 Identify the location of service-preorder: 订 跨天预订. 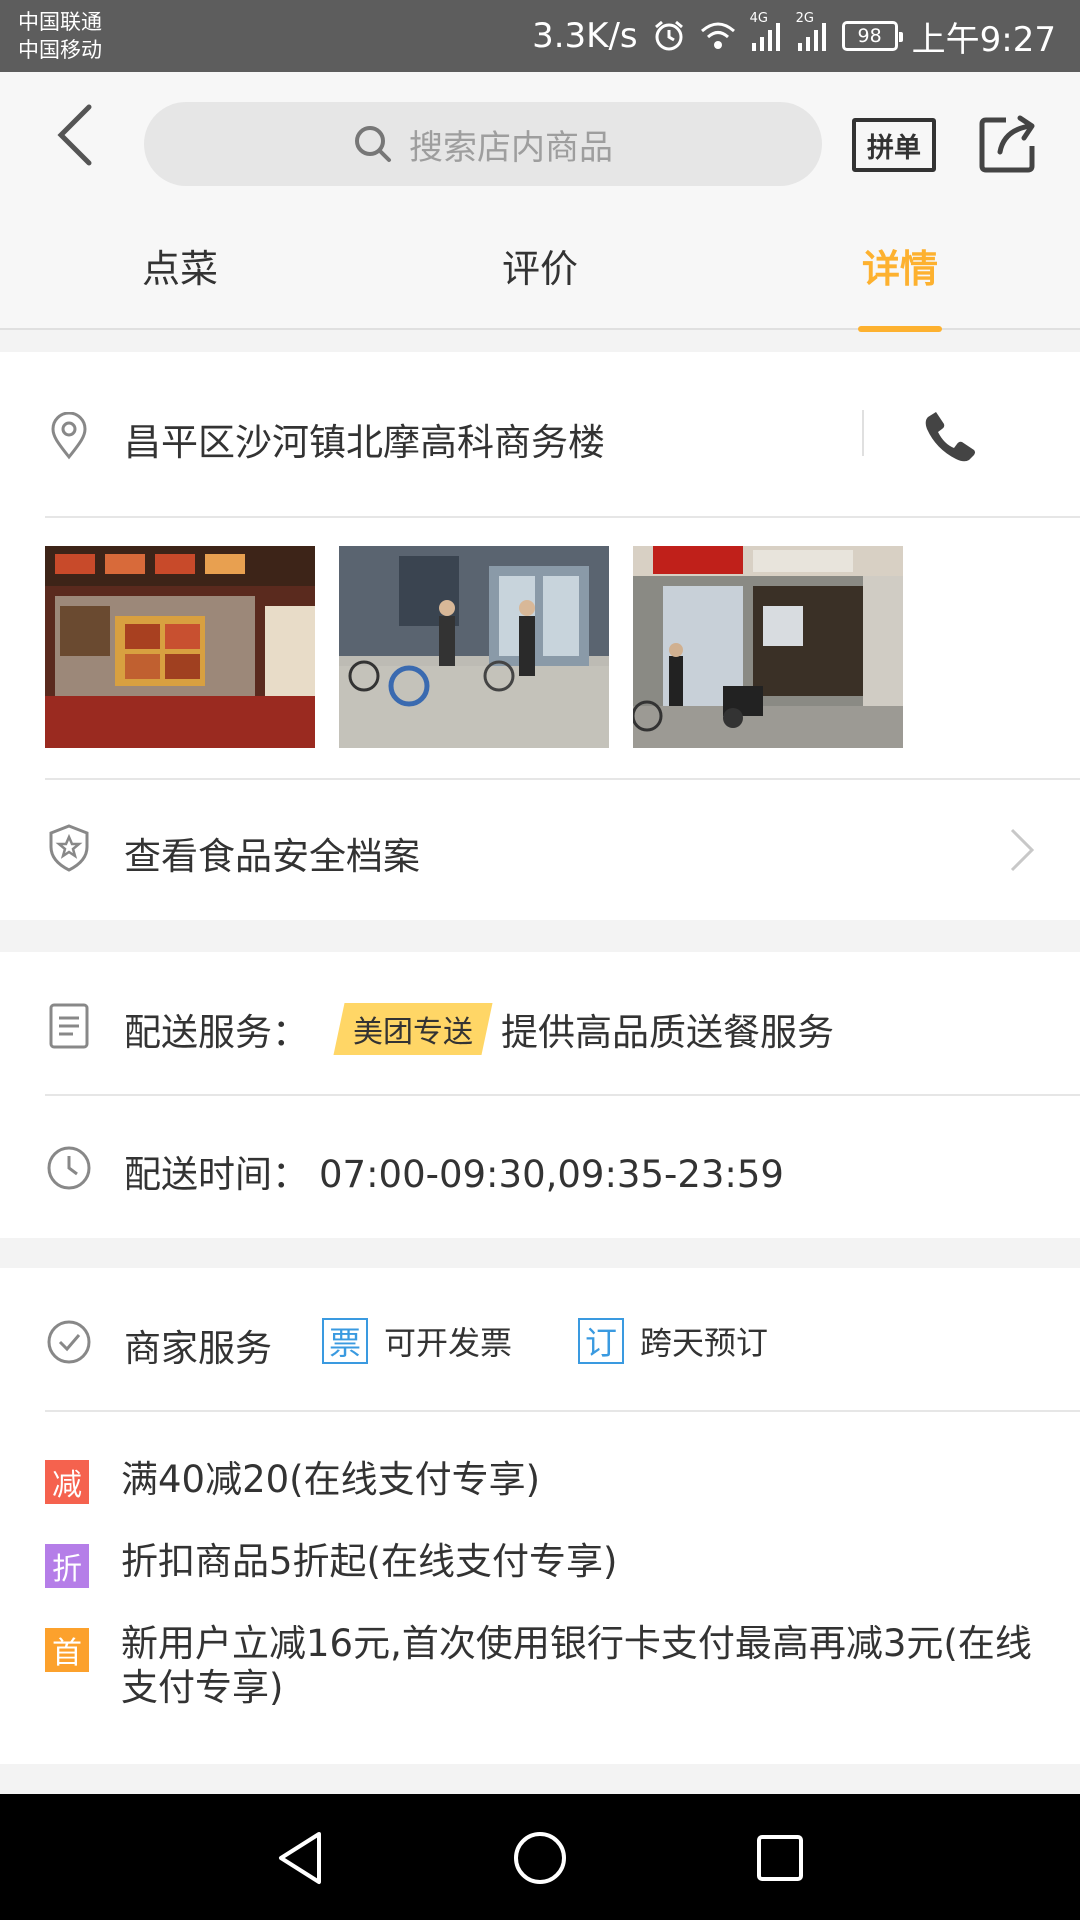
(673, 1341).